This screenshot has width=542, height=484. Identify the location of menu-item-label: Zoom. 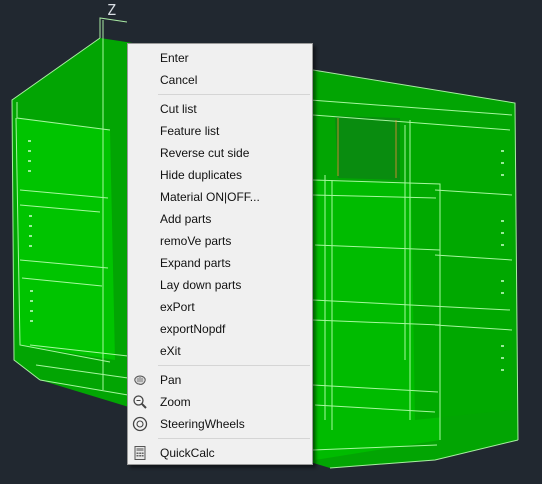
(175, 402).